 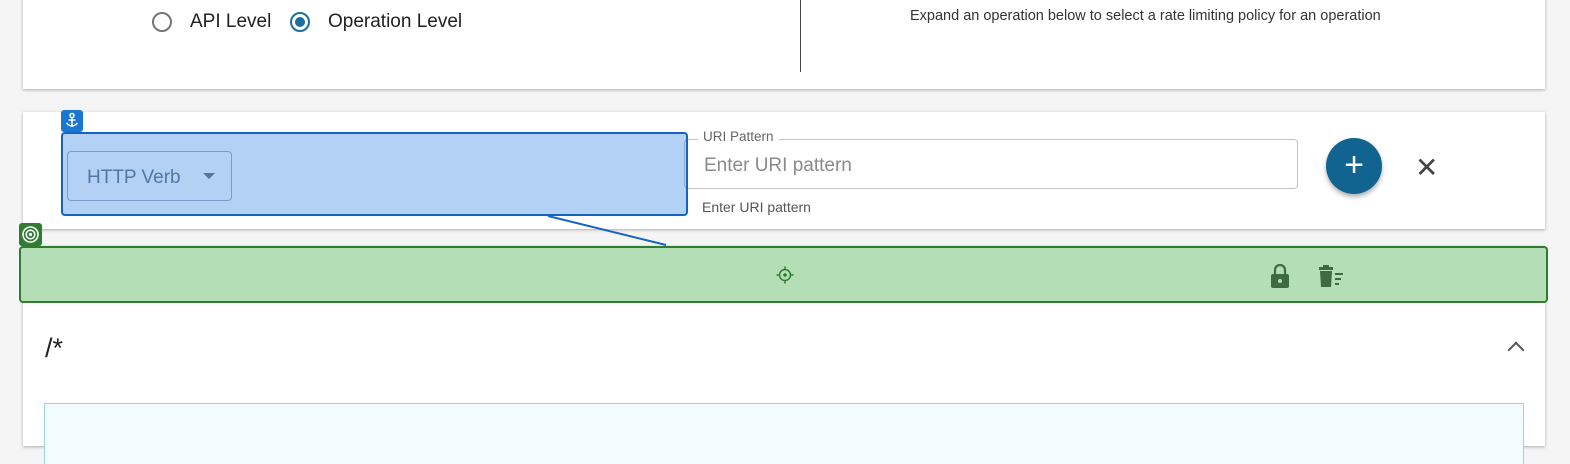 I want to click on target-icon, so click(x=30, y=234).